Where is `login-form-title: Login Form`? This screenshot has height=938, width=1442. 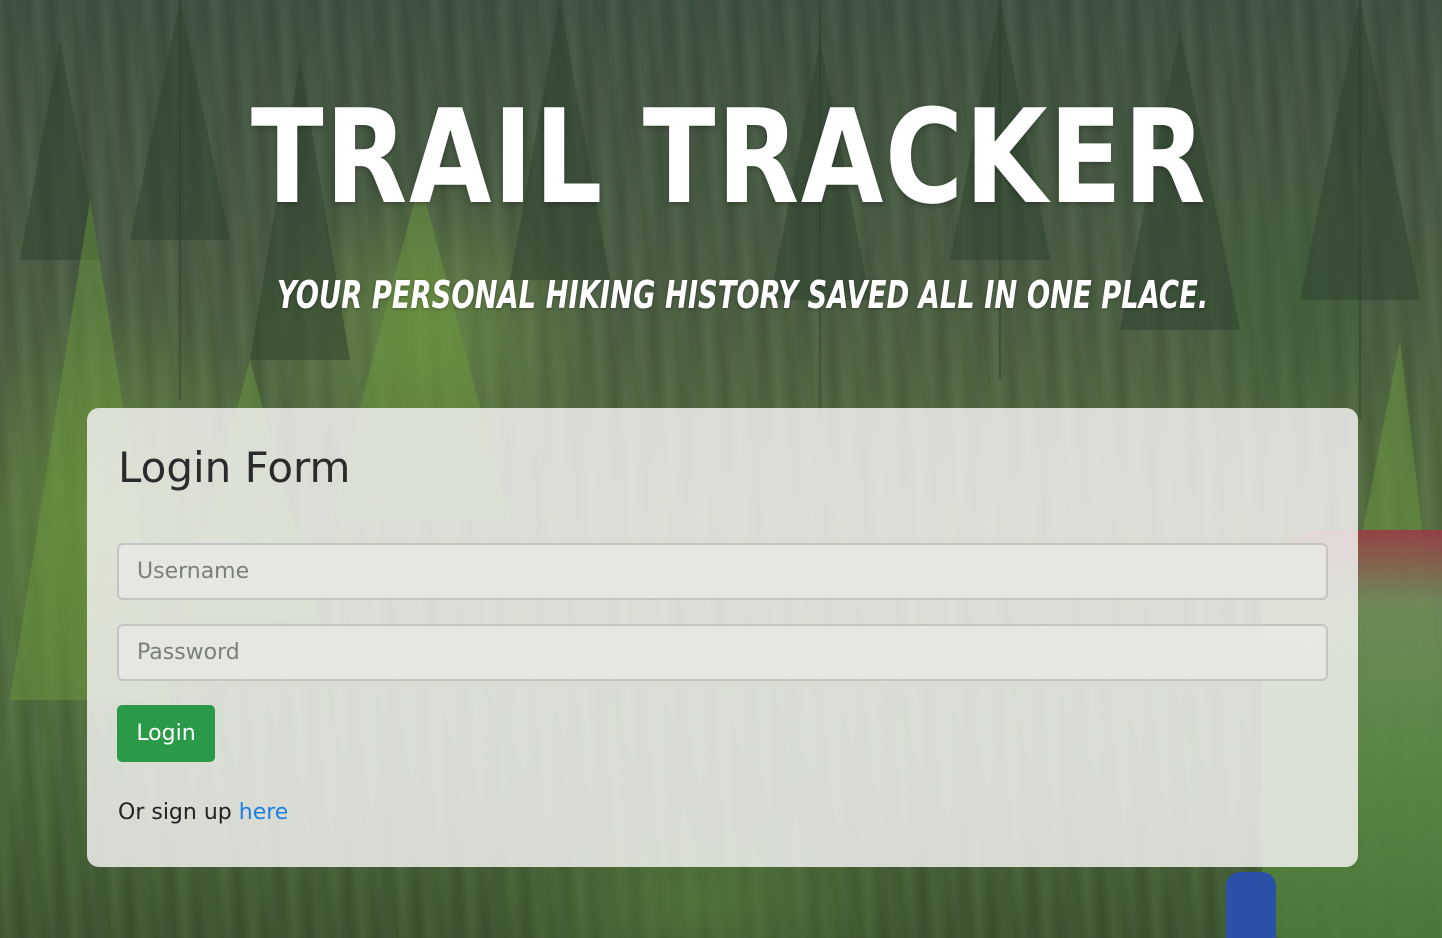 login-form-title: Login Form is located at coordinates (234, 467).